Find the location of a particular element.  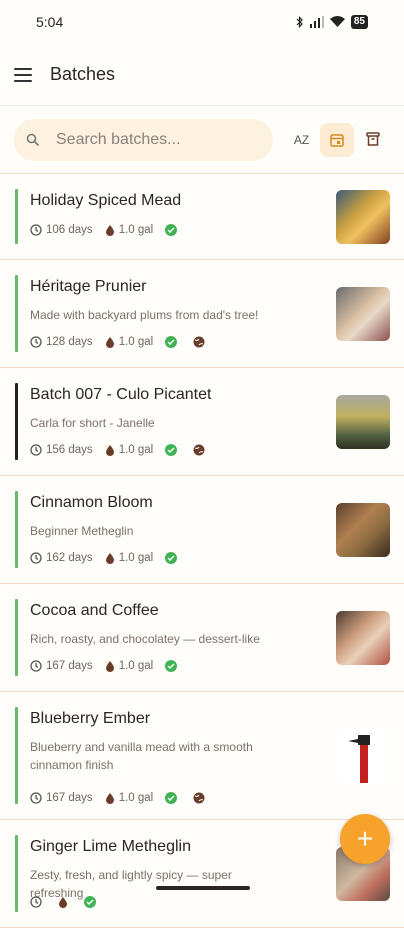

page-title: Batches is located at coordinates (83, 74).